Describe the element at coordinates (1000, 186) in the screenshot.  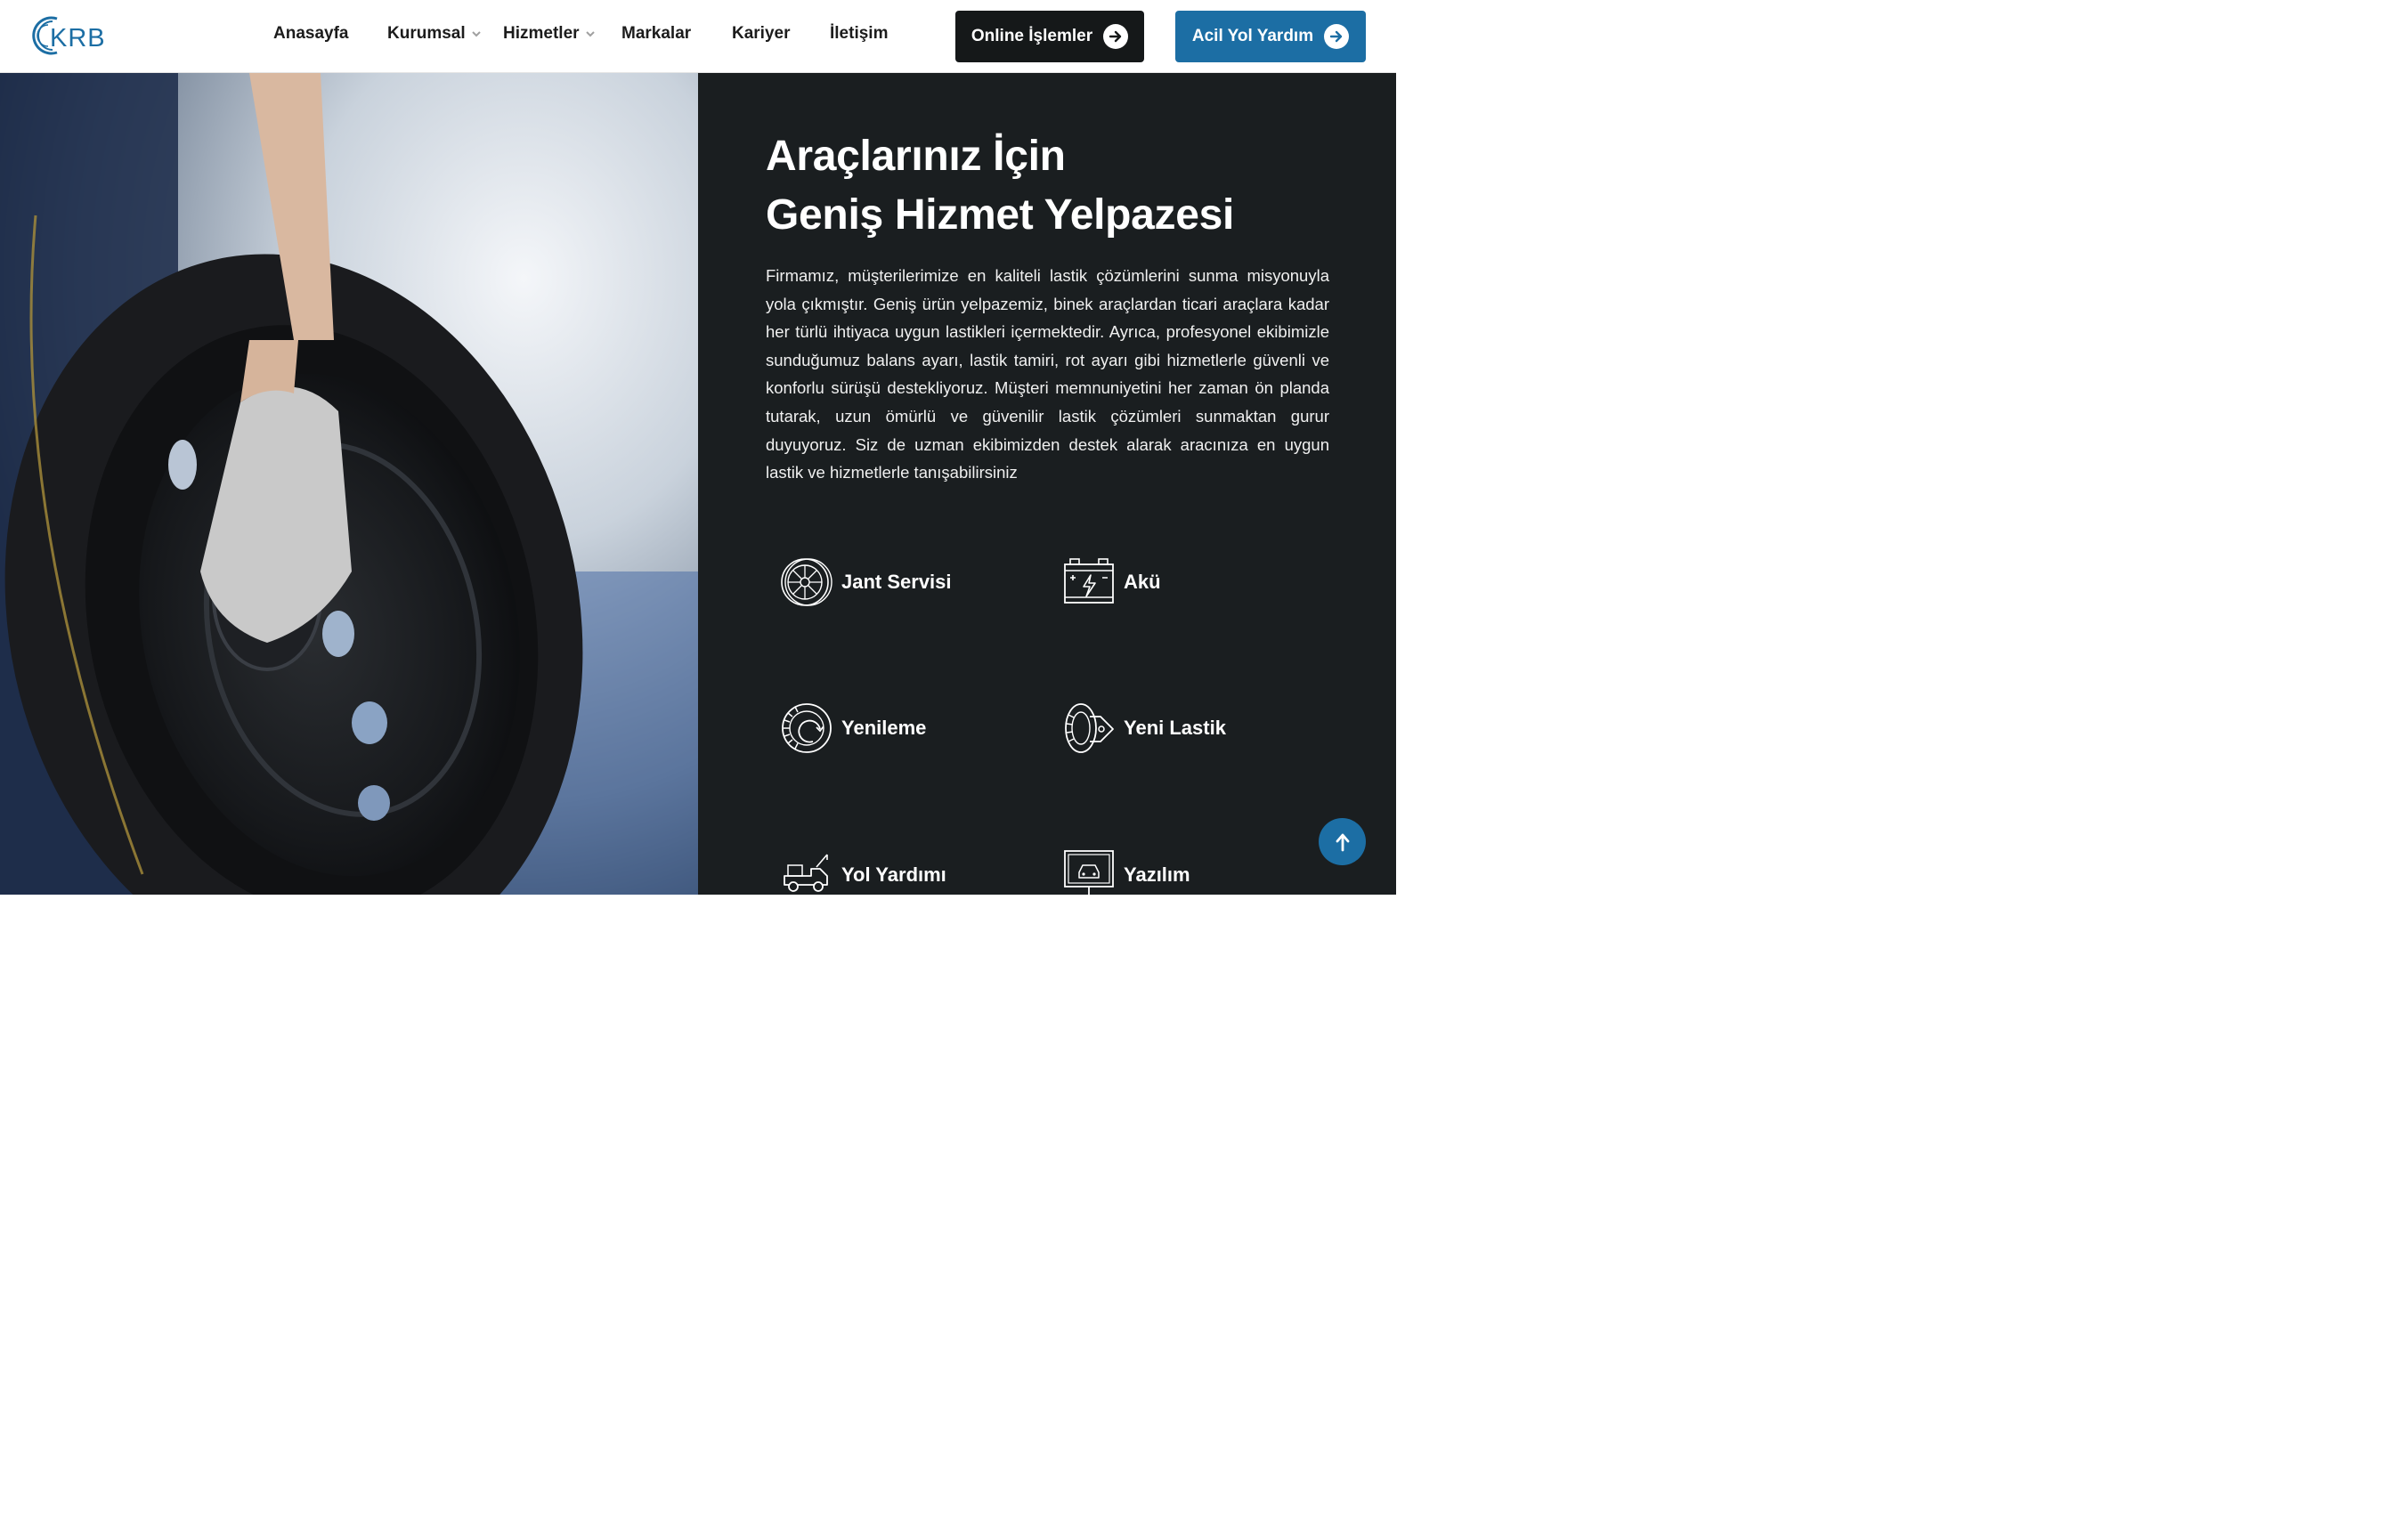
I see `section-title: Araçlarınız İçin Geniş Hizmet Yelpazesi` at that location.